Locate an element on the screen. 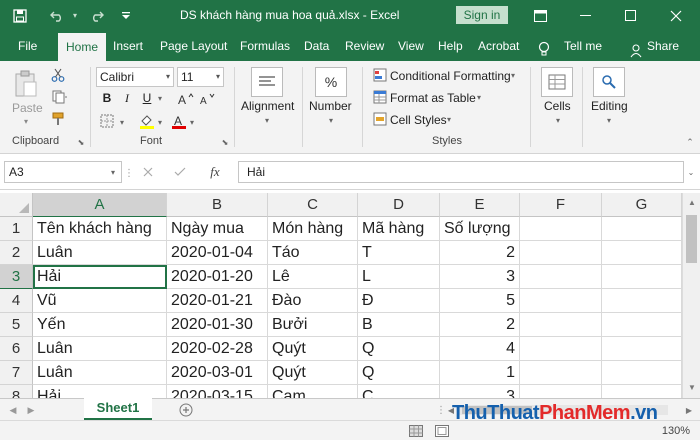  cell-d2: T is located at coordinates (399, 253).